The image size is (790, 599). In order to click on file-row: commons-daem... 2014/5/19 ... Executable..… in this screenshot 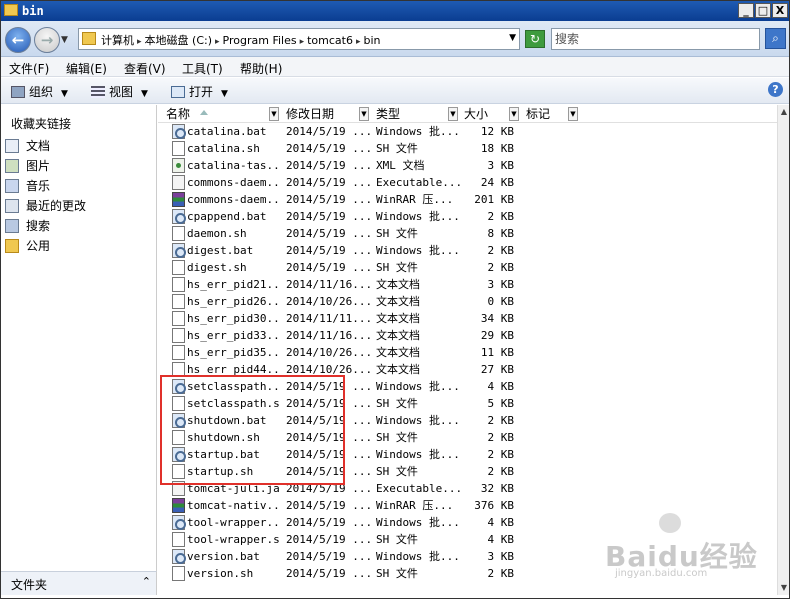, I will do `click(338, 182)`.